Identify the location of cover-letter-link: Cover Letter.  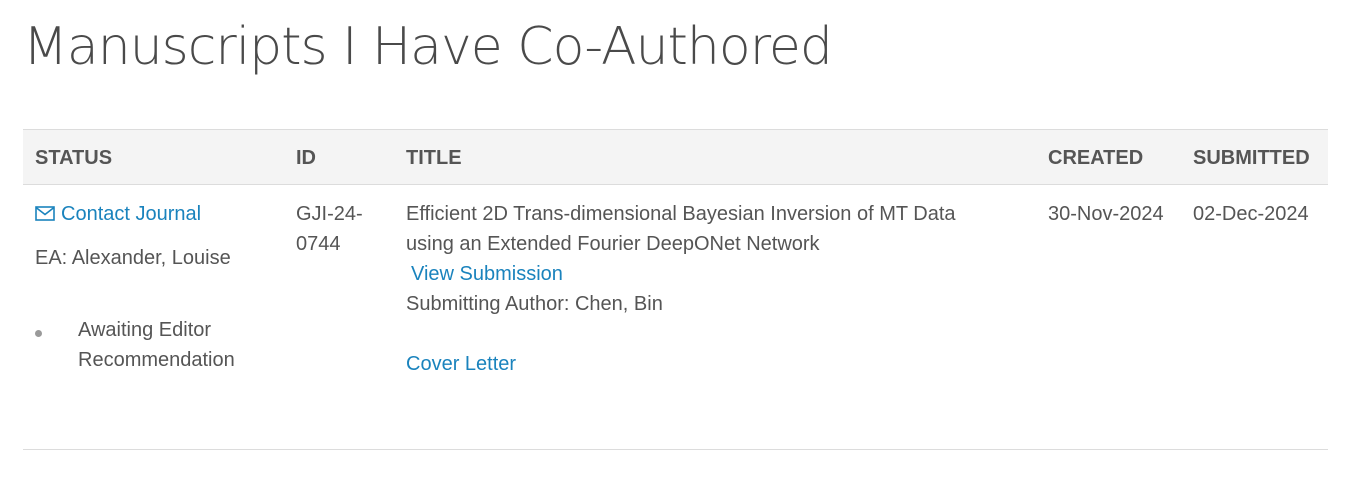
(461, 364).